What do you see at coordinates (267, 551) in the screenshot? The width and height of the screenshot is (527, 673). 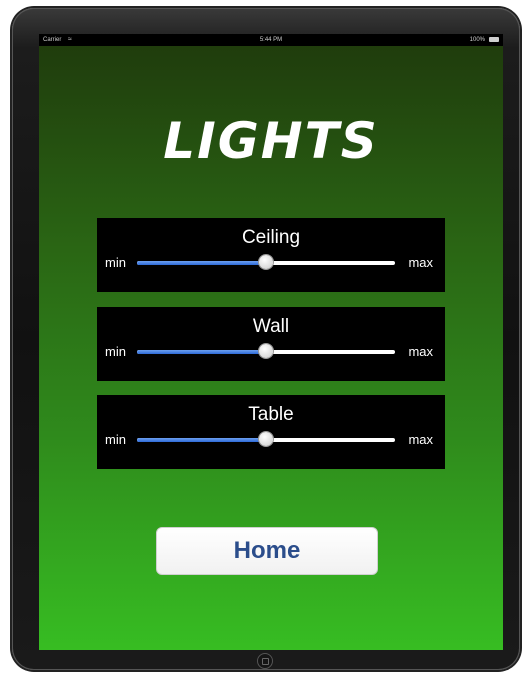 I see `home-button: Home` at bounding box center [267, 551].